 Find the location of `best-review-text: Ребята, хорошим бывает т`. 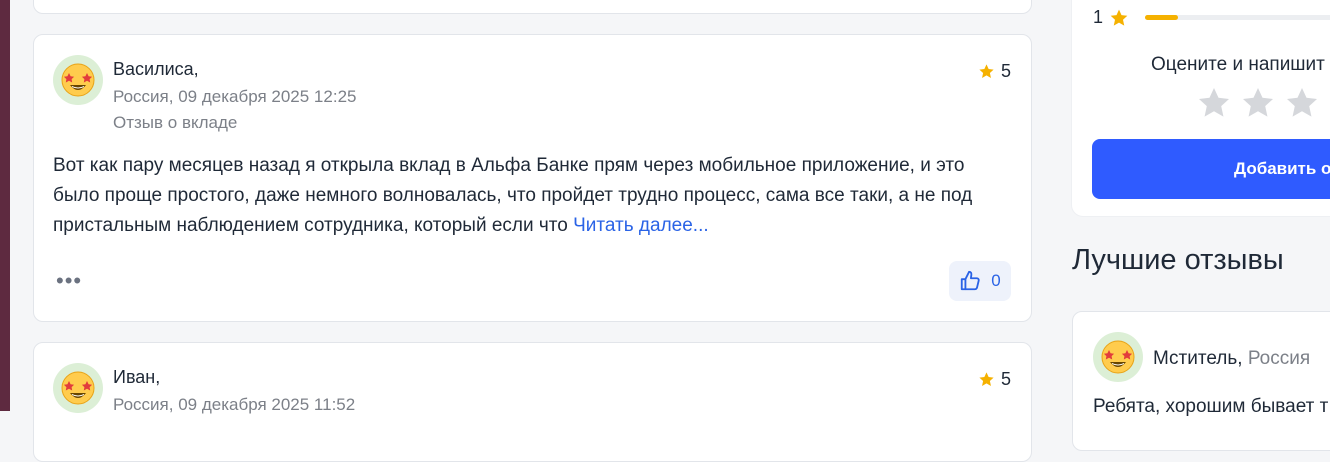

best-review-text: Ребята, хорошим бывает т is located at coordinates (1211, 406).